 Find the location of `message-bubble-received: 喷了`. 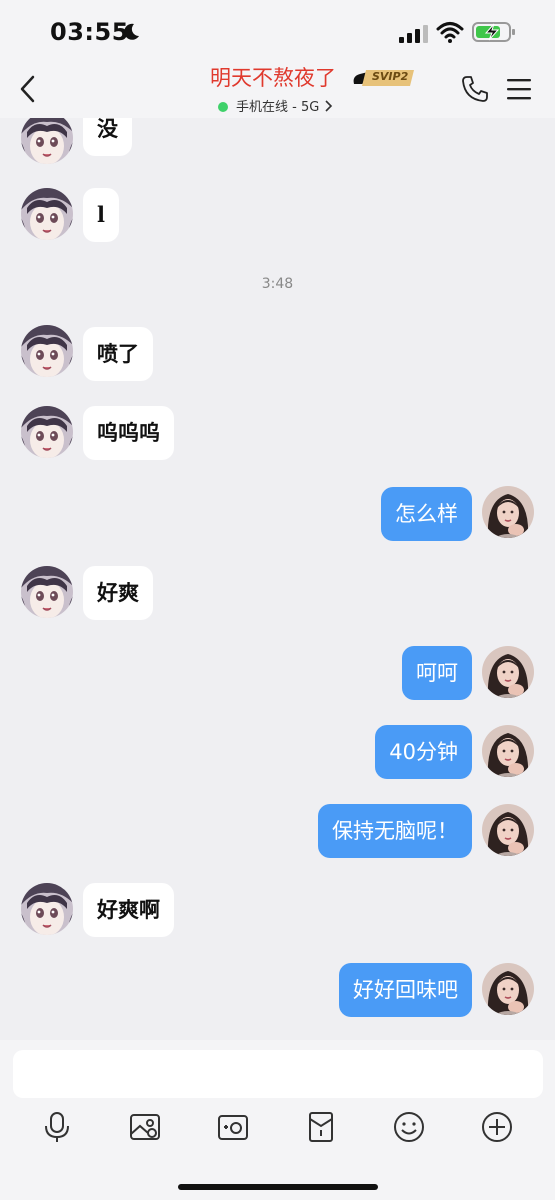

message-bubble-received: 喷了 is located at coordinates (118, 354).